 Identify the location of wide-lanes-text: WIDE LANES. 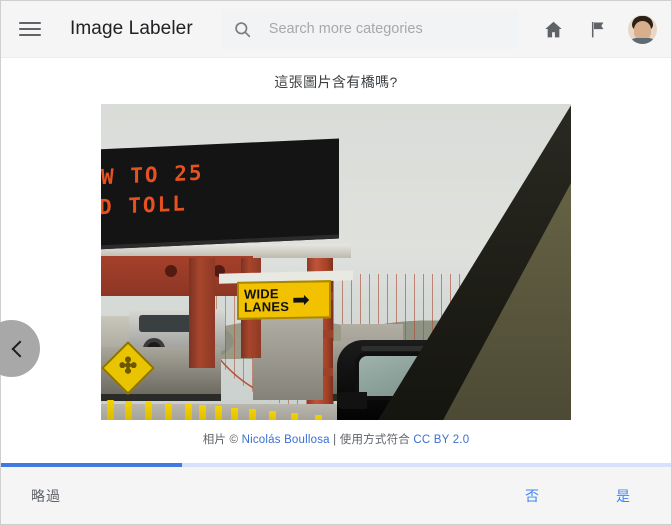
(264, 300).